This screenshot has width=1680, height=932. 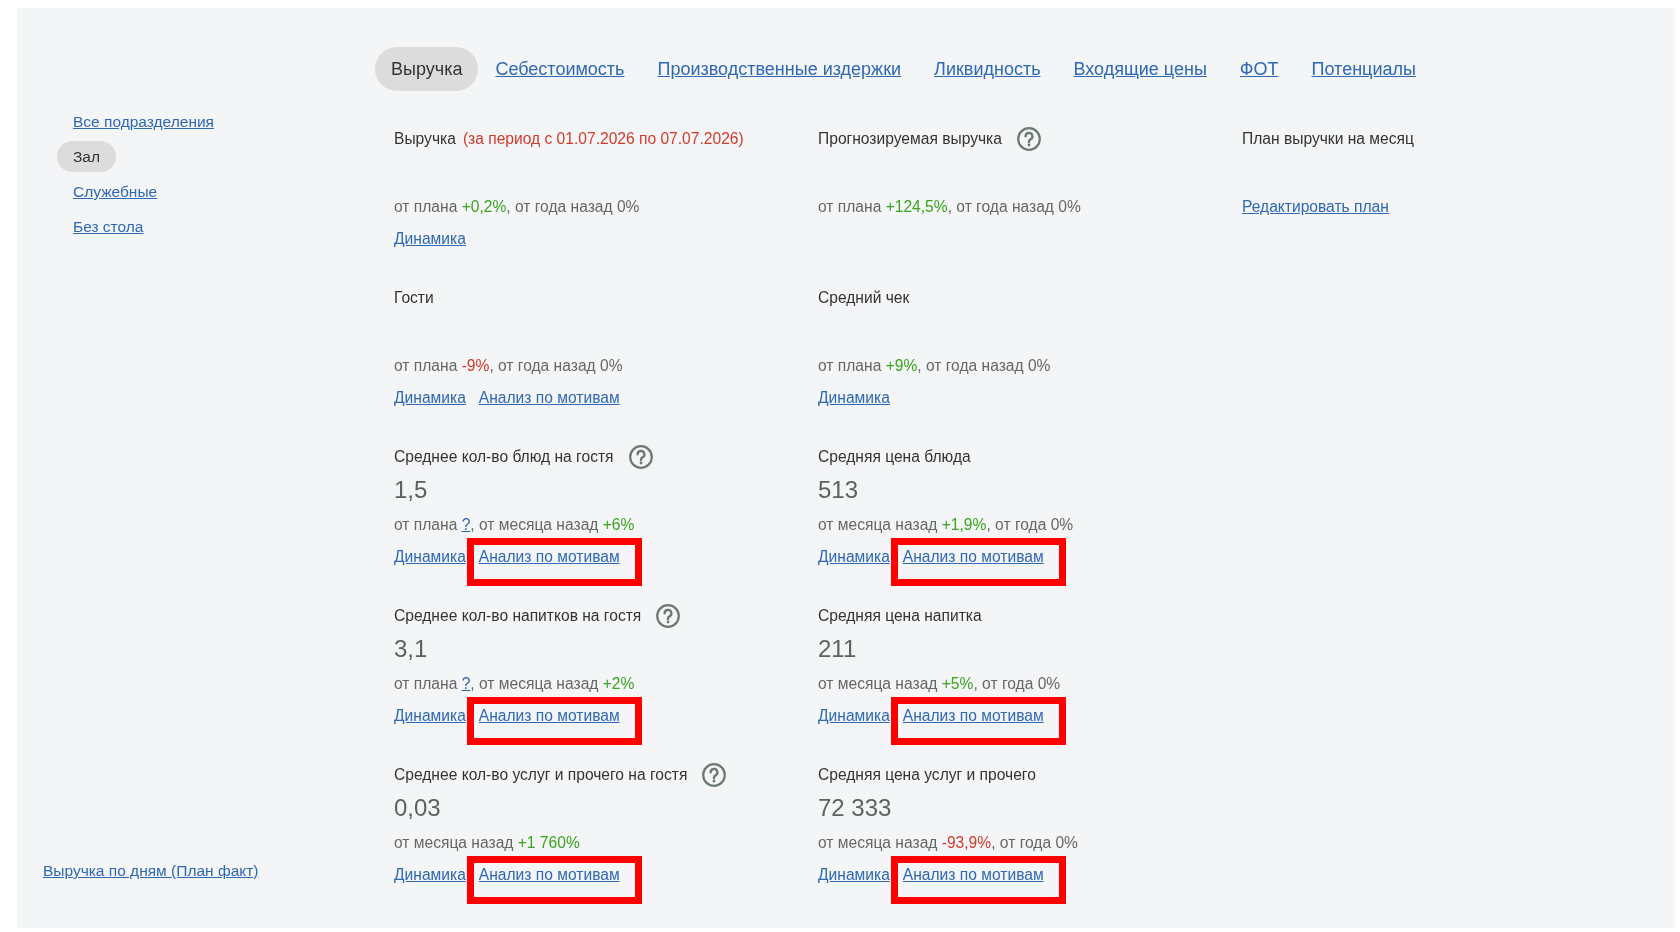 What do you see at coordinates (1328, 139) in the screenshot?
I see `metric-title: План выручки на месяц` at bounding box center [1328, 139].